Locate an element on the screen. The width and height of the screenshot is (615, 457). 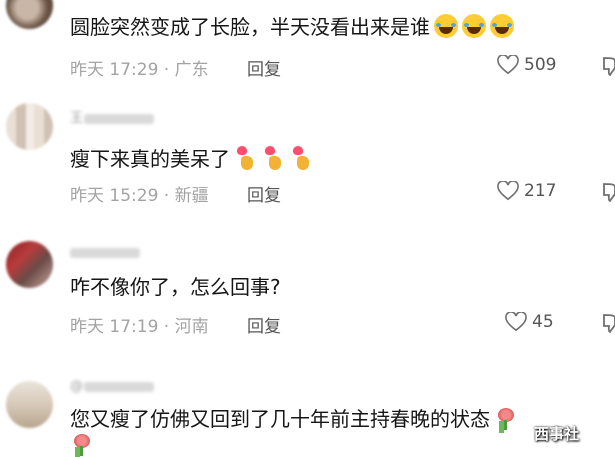
comment-text-row is located at coordinates (82, 444).